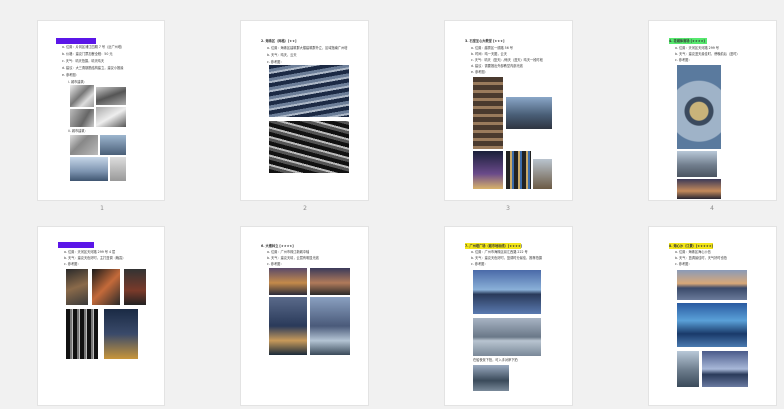 The width and height of the screenshot is (784, 409). What do you see at coordinates (93, 68) in the screenshot?
I see `page-line: d. 建议：大三角钢筋结构建立，建议小推最` at bounding box center [93, 68].